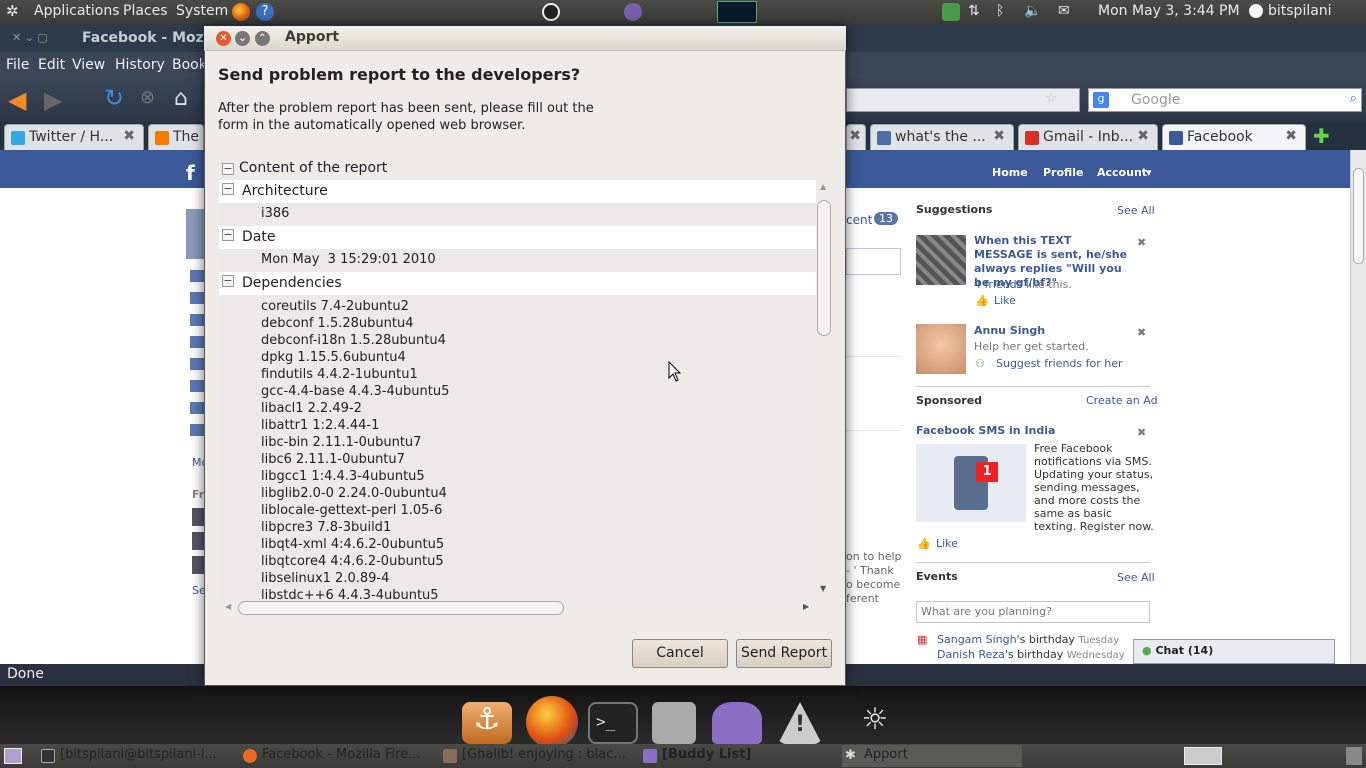 This screenshot has height=768, width=1366. Describe the element at coordinates (487, 723) in the screenshot. I see `anchor-icon: ⚓` at that location.